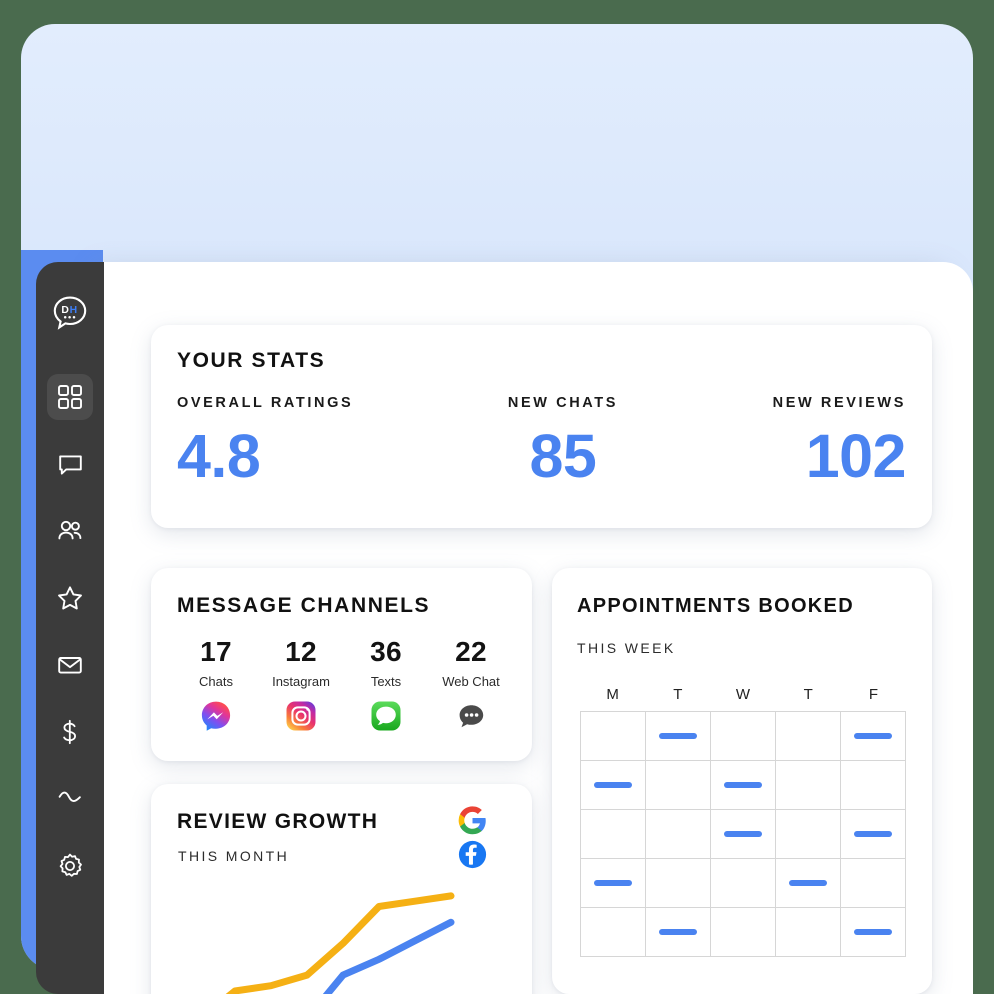  I want to click on gear-icon, so click(70, 865).